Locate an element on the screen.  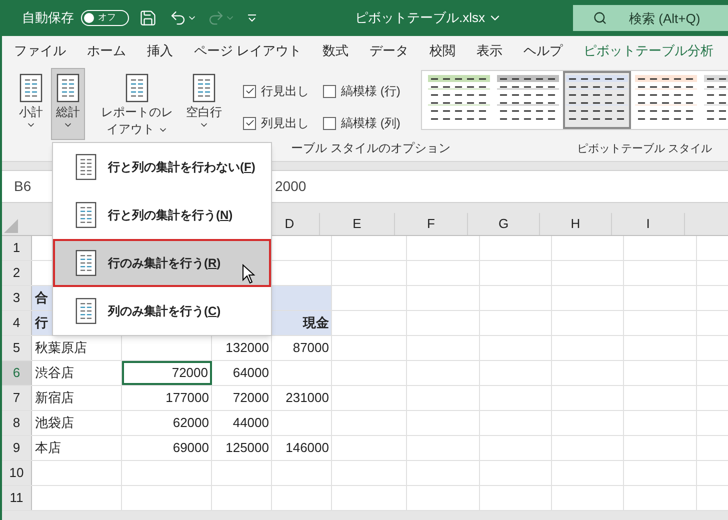
table-cell: 87000 is located at coordinates (302, 348).